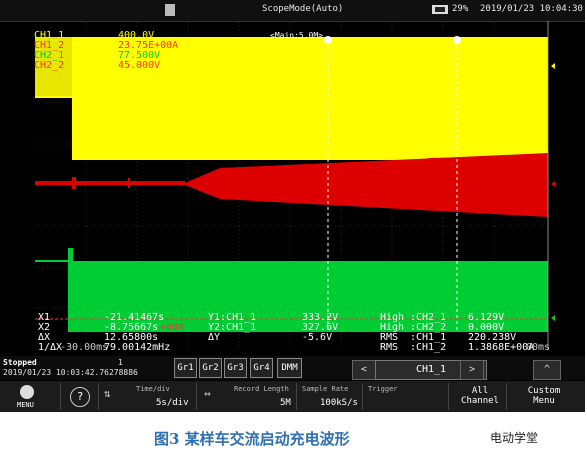 This screenshot has width=585, height=459. Describe the element at coordinates (261, 389) in the screenshot. I see `record-length-label: Record Length` at that location.